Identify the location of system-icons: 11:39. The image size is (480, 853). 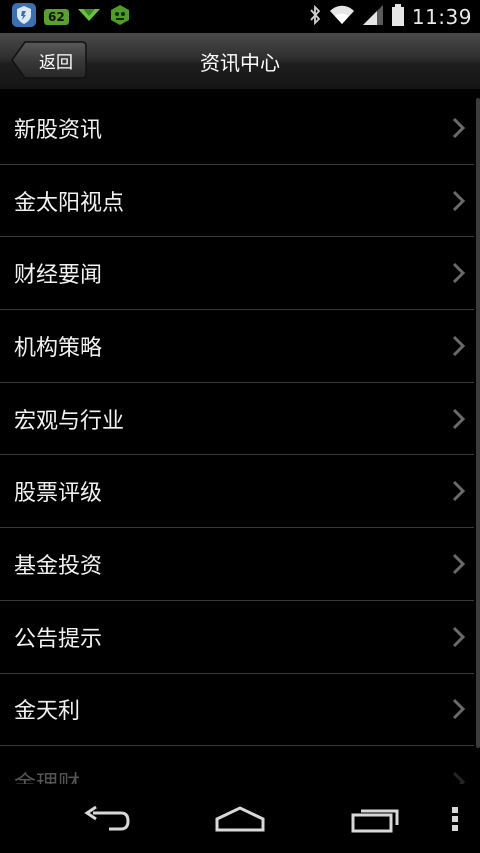
(390, 17).